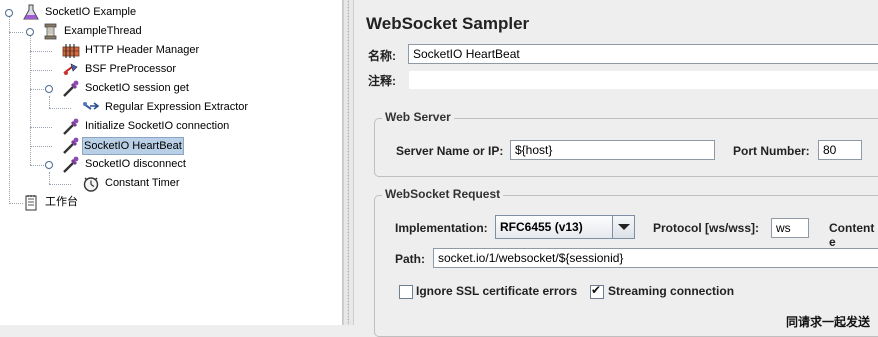 The height and width of the screenshot is (337, 878). What do you see at coordinates (840, 150) in the screenshot?
I see `port-number-input: 80` at bounding box center [840, 150].